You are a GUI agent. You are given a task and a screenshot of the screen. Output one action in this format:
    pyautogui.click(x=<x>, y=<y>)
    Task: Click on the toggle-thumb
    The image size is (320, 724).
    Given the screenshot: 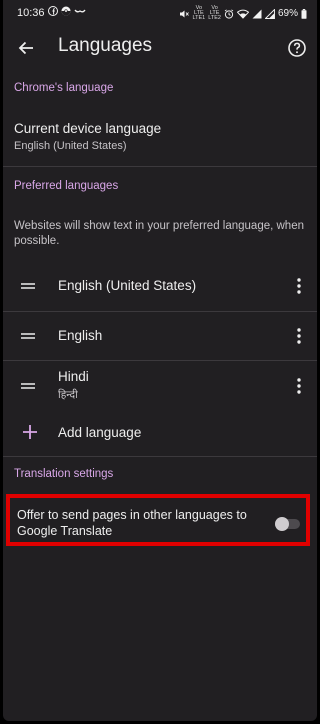 What is the action you would take?
    pyautogui.click(x=282, y=524)
    